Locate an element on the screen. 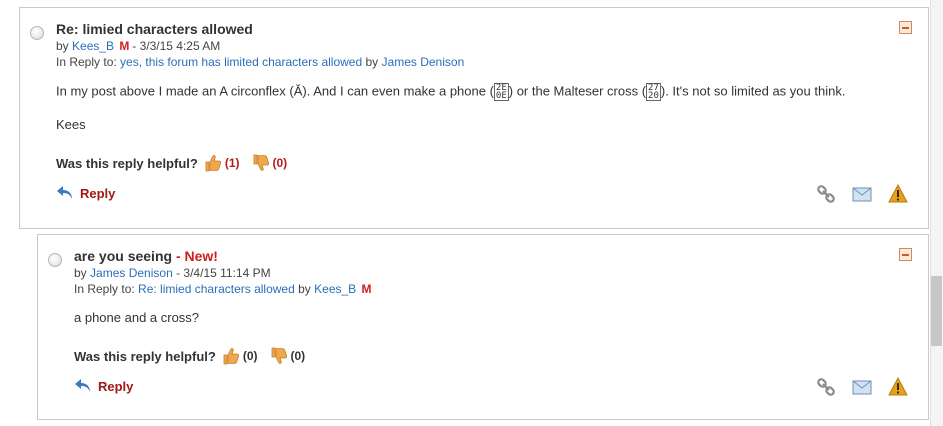 The height and width of the screenshot is (426, 943). new-badge: - New! is located at coordinates (196, 256).